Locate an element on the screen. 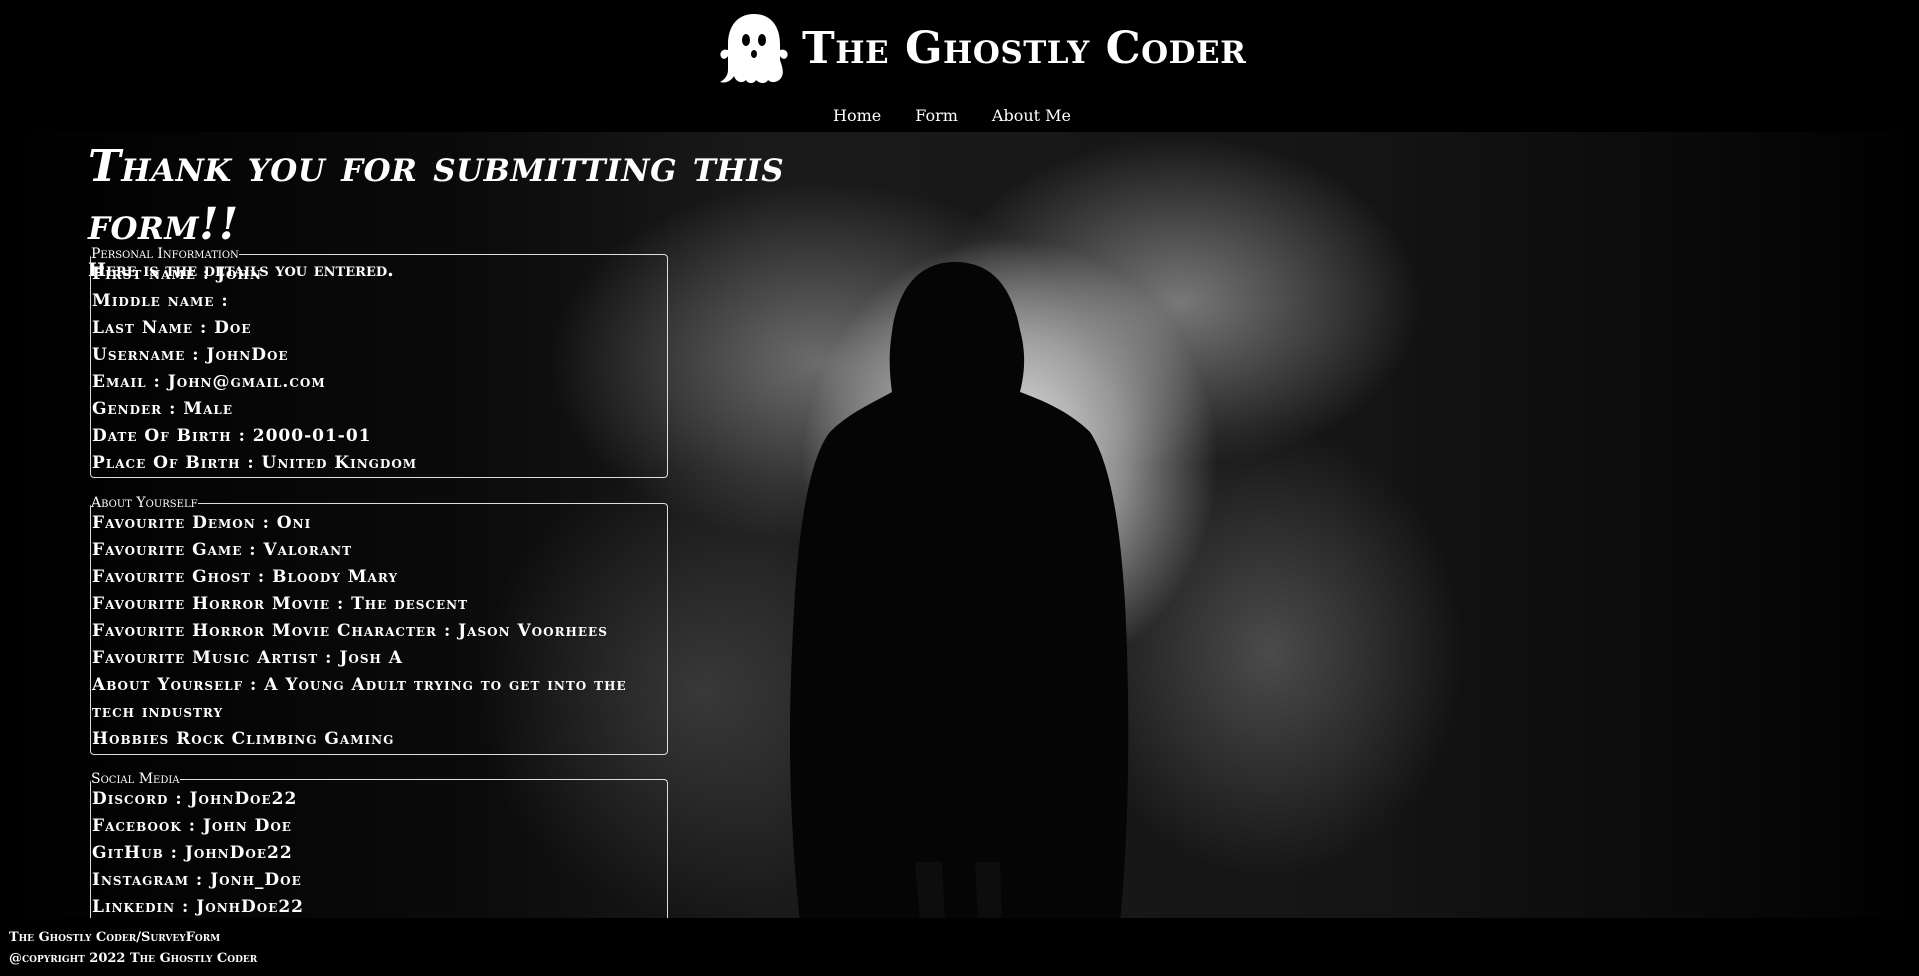  brand: The Ghostly Coder is located at coordinates (981, 48).